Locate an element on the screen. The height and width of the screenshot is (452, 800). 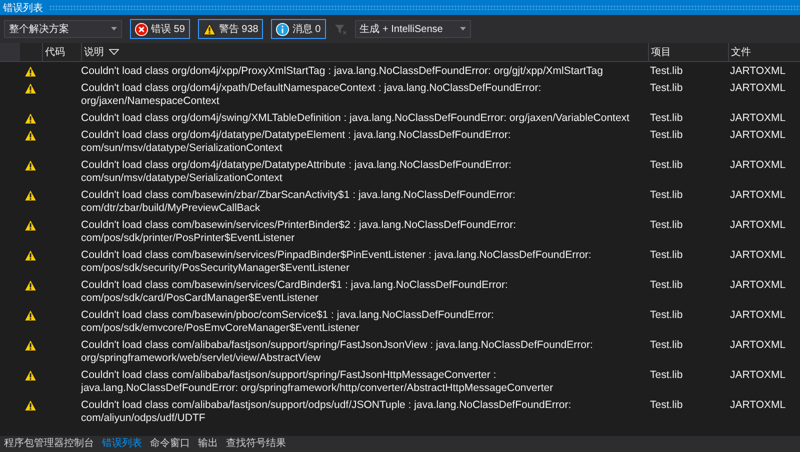
description-cell: Couldn't load class com/alibaba/fastjson/support/spring/FastJsonHttpMessageConverter : java.lang.NoClassDefFoundError: org/springframework/http/converter/AbstractHttpMessageConverter is located at coordinates (317, 381).